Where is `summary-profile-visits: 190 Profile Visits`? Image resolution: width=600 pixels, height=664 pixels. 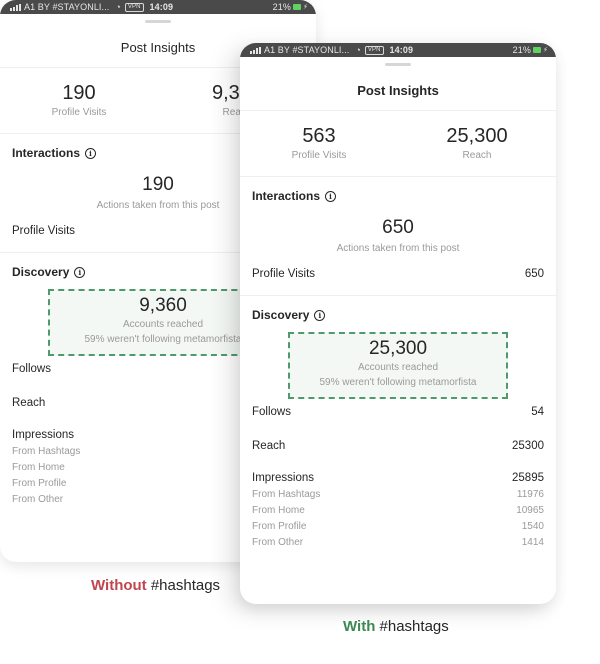
summary-profile-visits: 190 Profile Visits is located at coordinates (79, 100).